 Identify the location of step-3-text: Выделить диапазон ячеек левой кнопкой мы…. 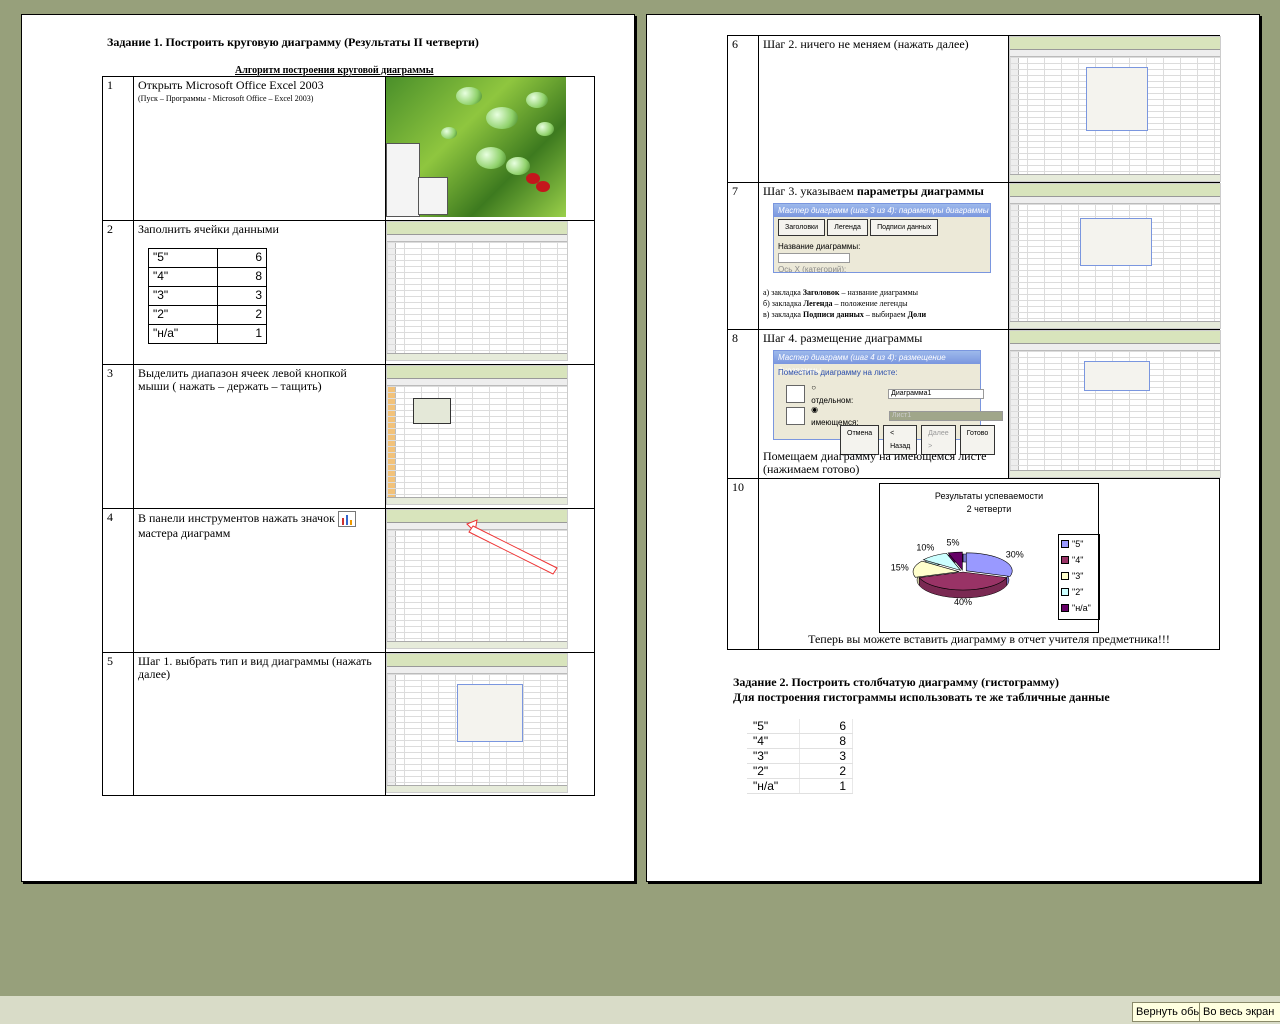
(259, 436).